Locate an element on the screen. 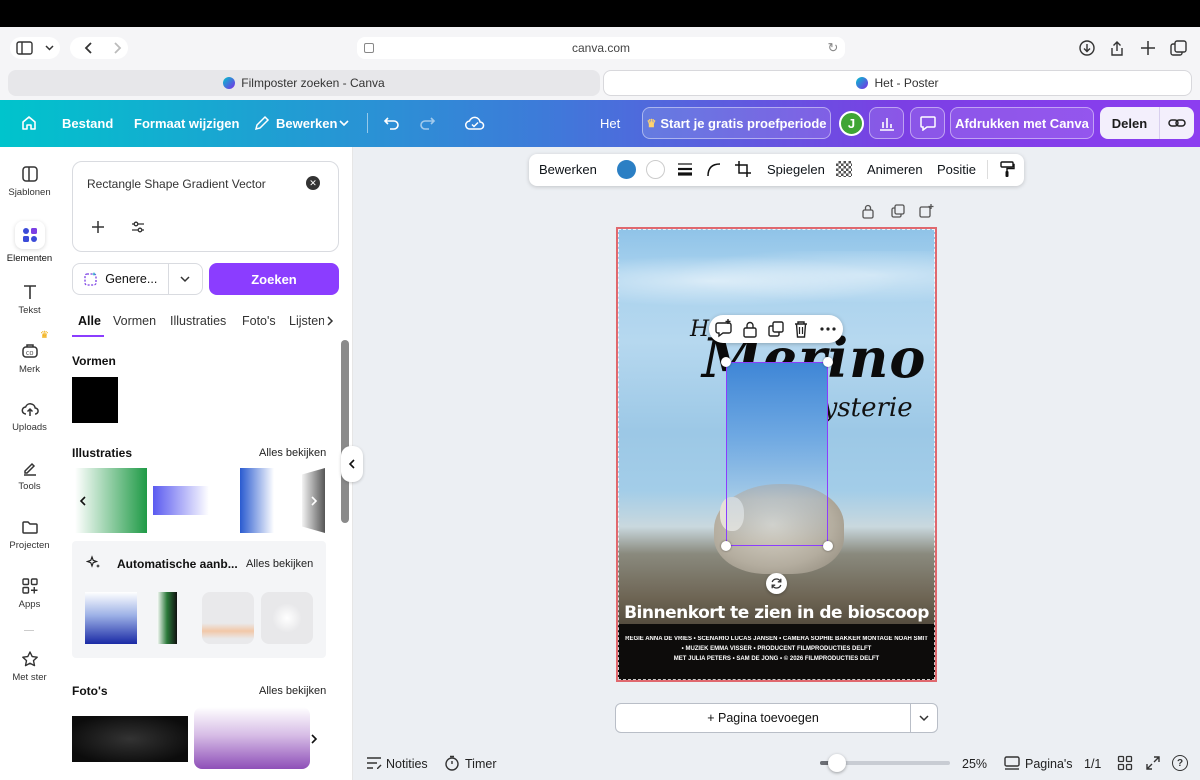 The height and width of the screenshot is (780, 1200). section-title-illustraties: Illustraties is located at coordinates (102, 453).